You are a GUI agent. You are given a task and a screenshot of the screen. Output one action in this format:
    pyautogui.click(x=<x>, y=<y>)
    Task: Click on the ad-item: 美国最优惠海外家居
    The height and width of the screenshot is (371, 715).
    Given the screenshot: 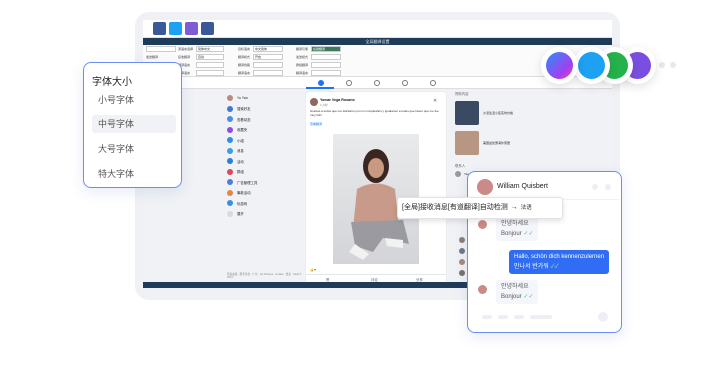 What is the action you would take?
    pyautogui.click(x=510, y=143)
    